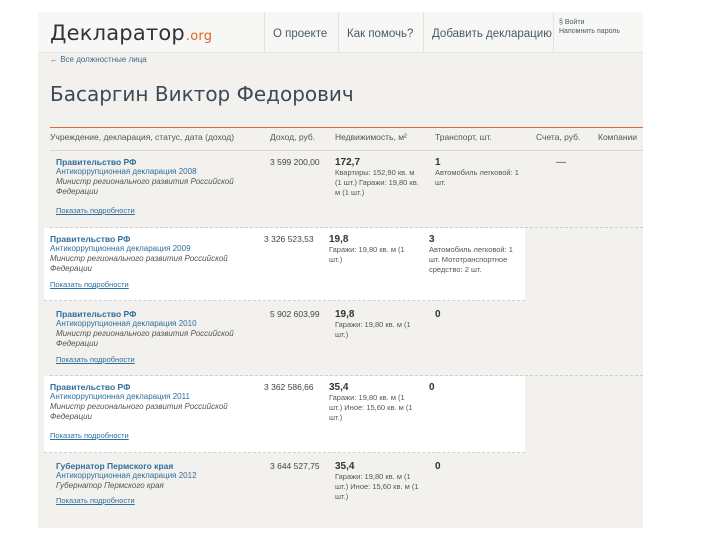 The image size is (720, 540). I want to click on login-link: § Войти, so click(589, 22).